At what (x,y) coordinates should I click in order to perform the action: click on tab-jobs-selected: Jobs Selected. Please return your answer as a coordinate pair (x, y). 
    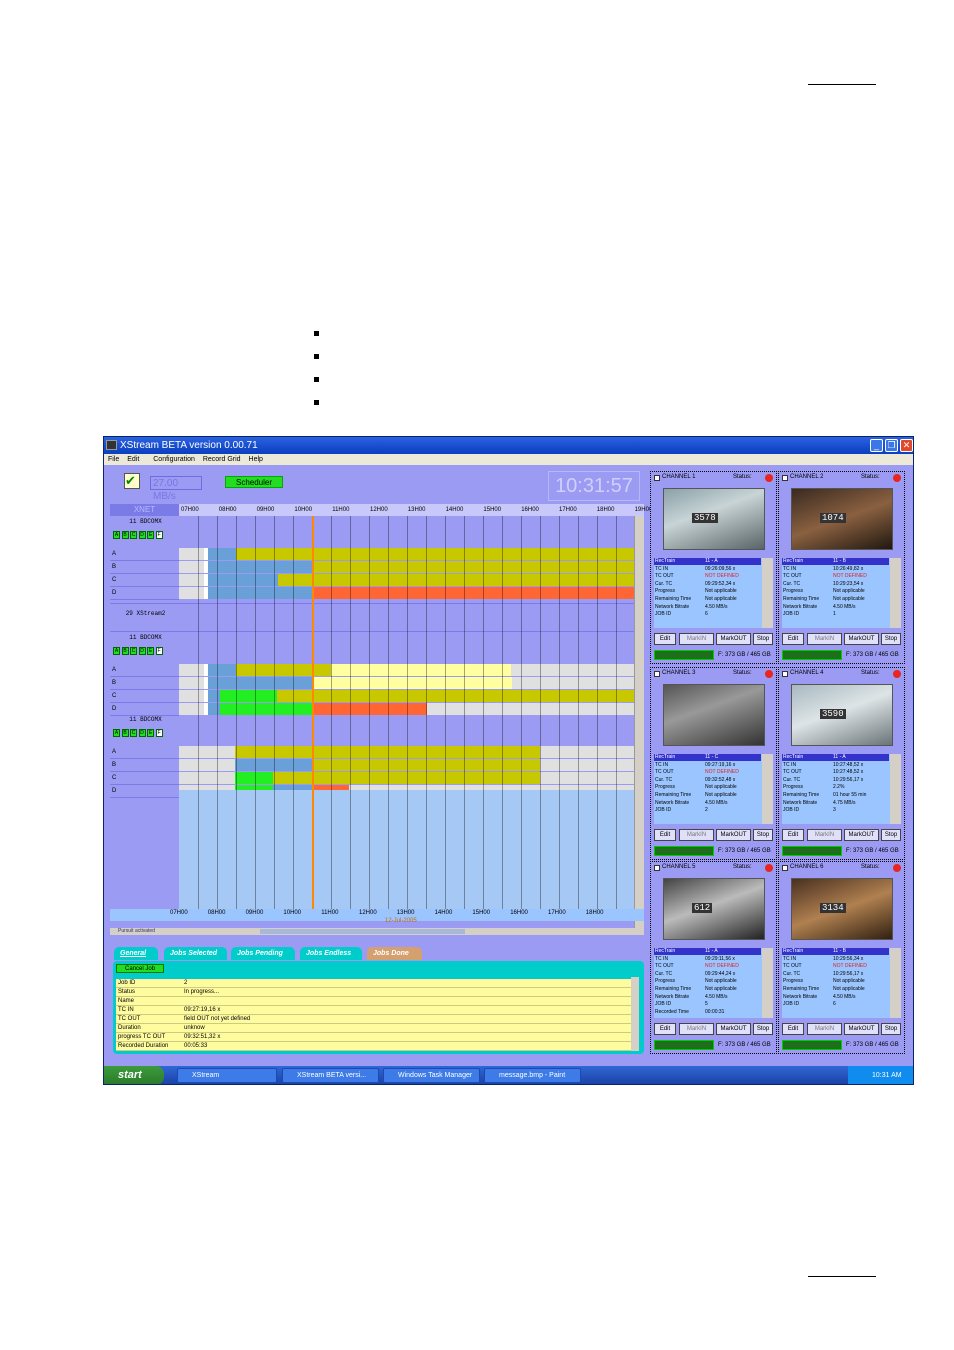
    Looking at the image, I should click on (195, 953).